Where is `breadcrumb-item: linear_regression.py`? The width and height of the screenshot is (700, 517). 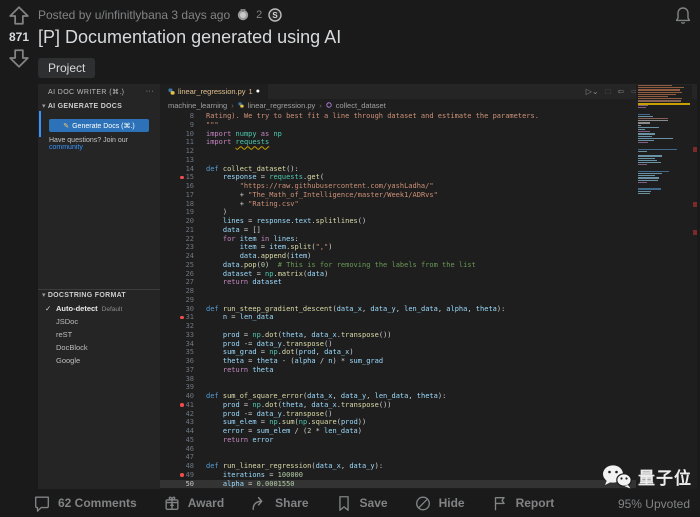 breadcrumb-item: linear_regression.py is located at coordinates (282, 105).